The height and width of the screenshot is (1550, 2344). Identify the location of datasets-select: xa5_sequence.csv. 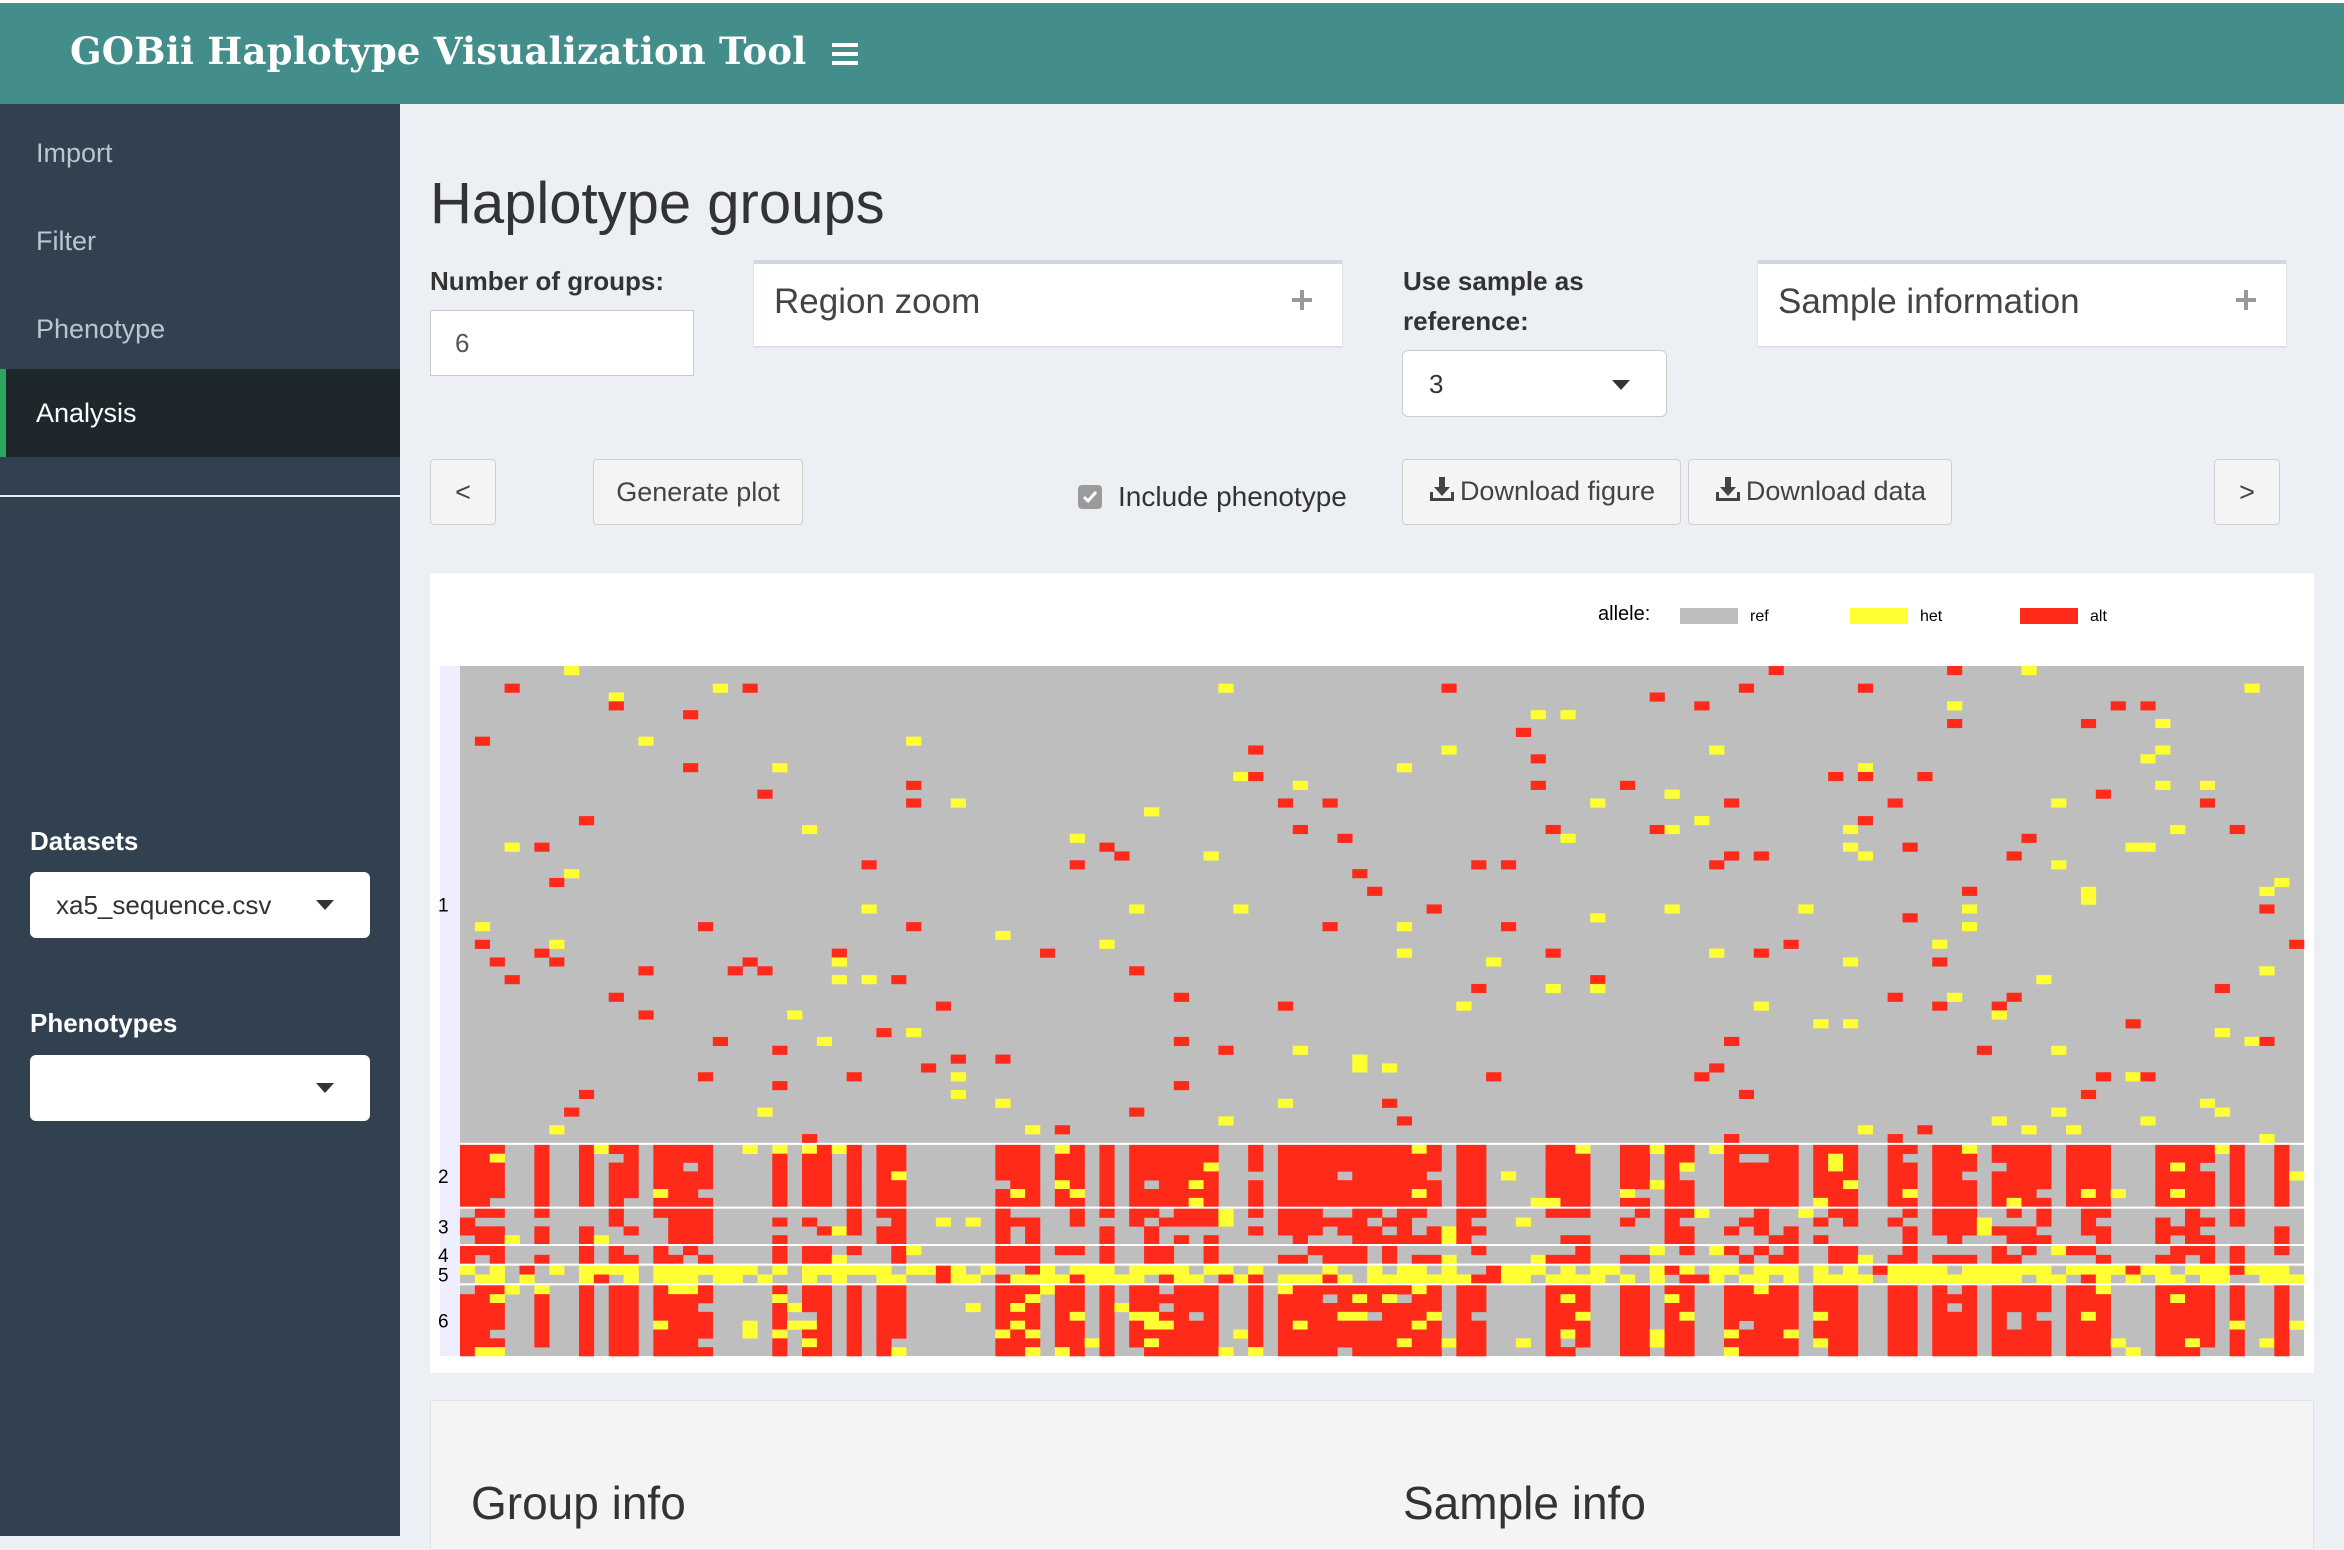
(200, 905).